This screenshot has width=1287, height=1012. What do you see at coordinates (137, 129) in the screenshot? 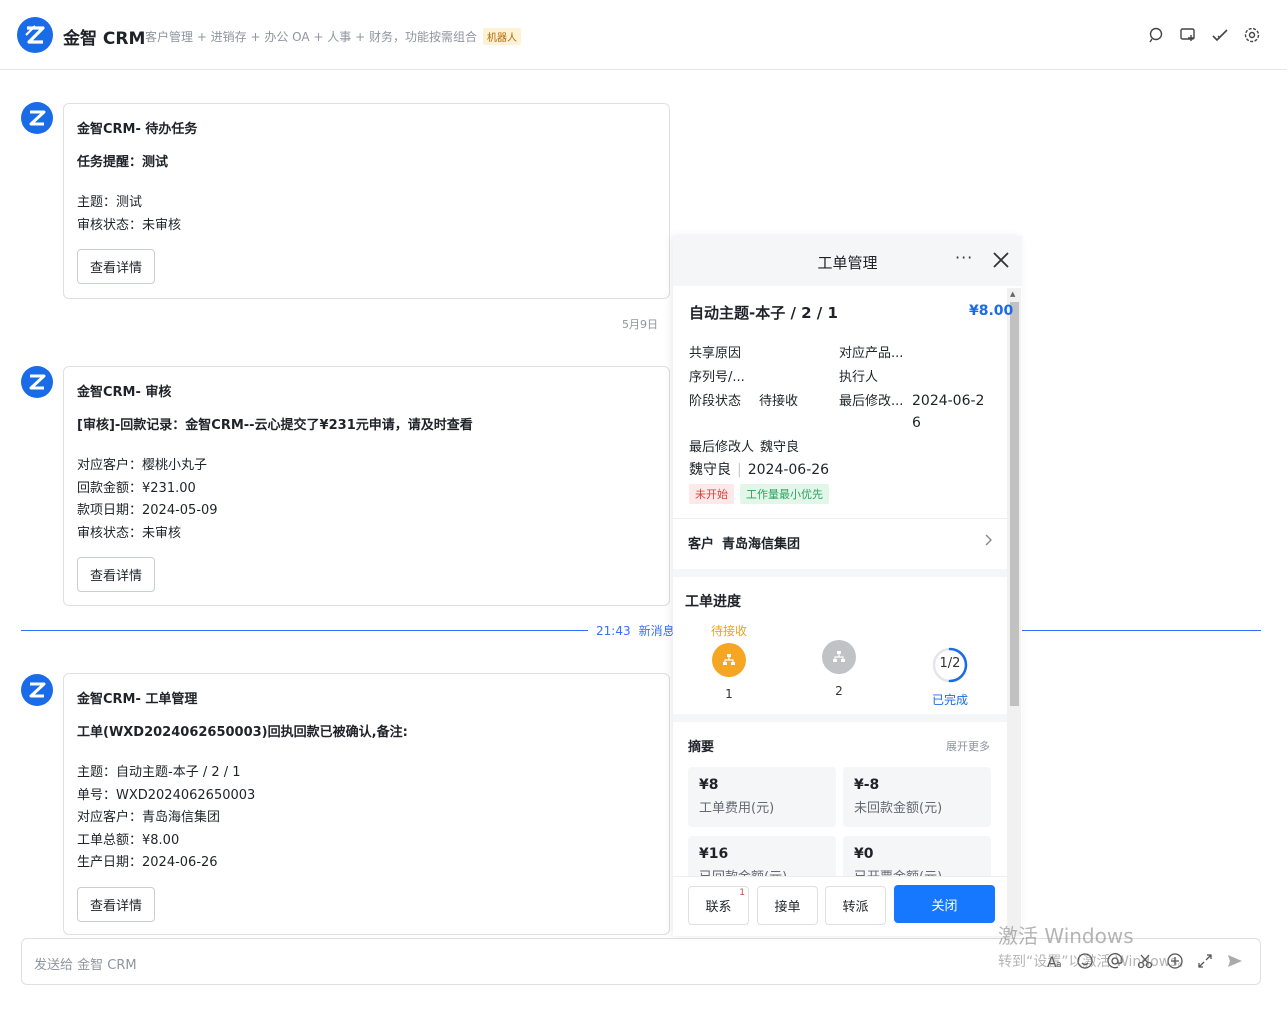
I see `card-title: 金智CRM- 待办任务` at bounding box center [137, 129].